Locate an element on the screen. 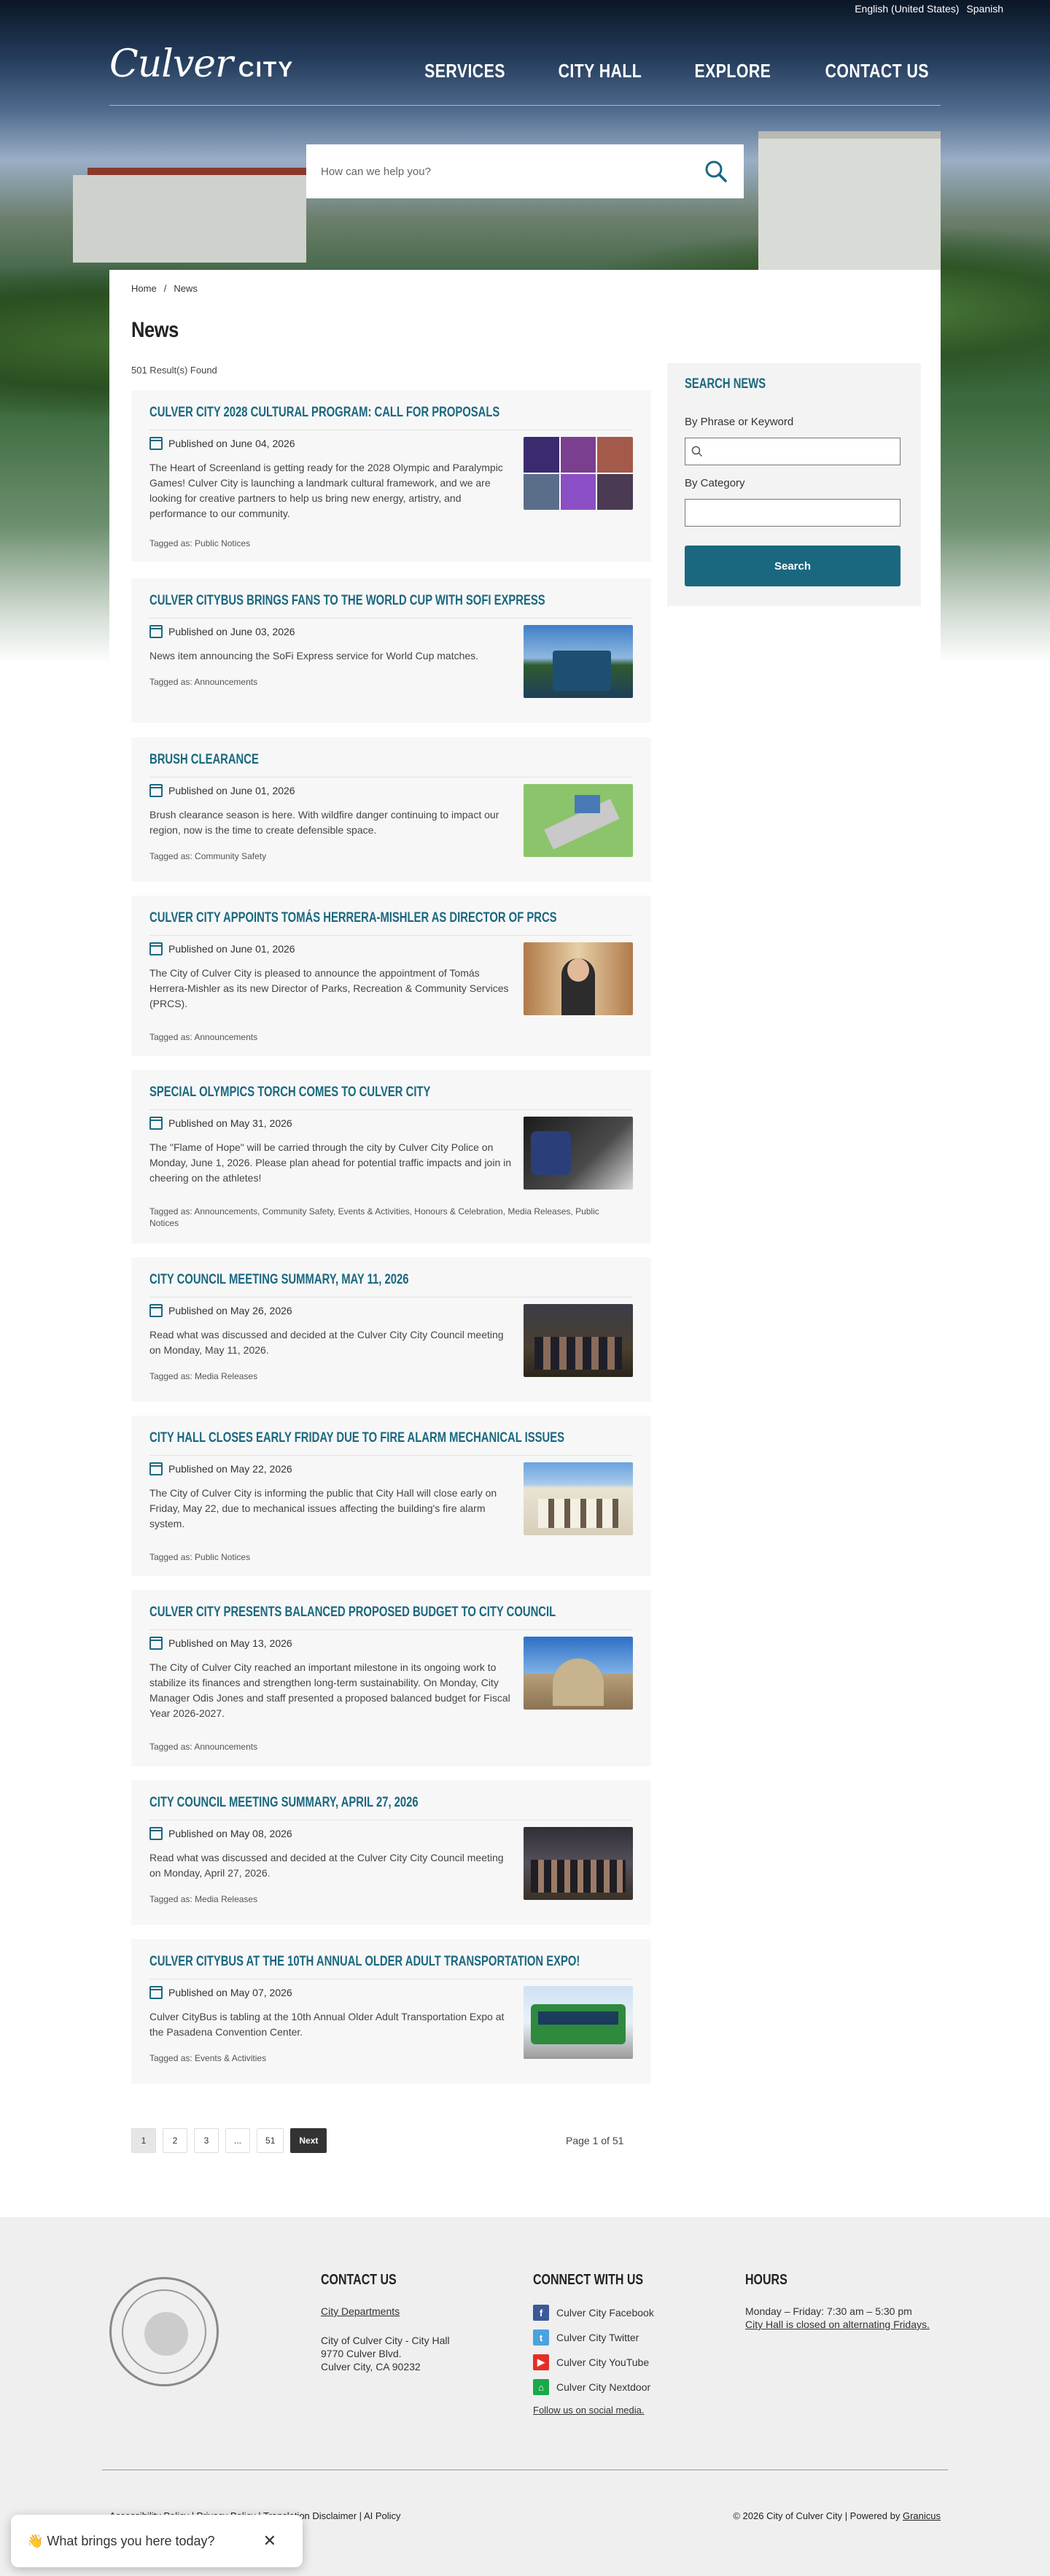 The width and height of the screenshot is (1050, 2576). nav-divider is located at coordinates (525, 106).